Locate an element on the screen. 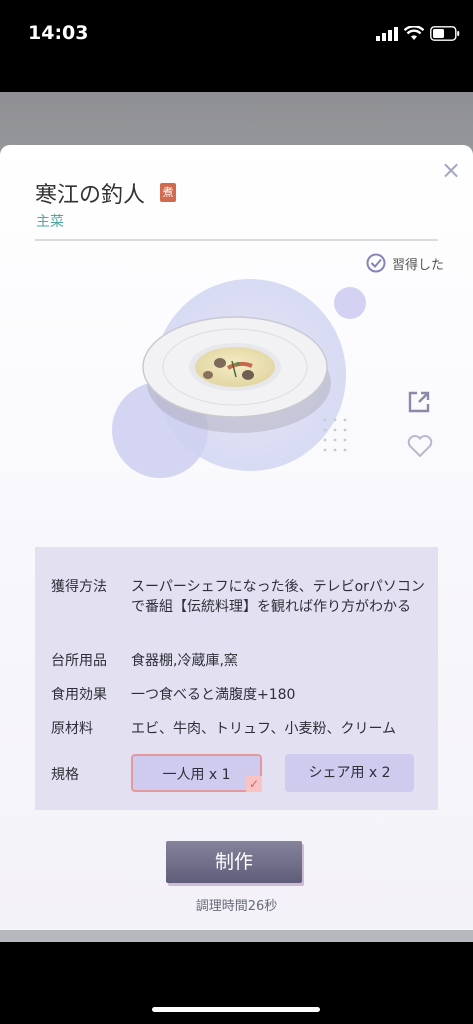 The image size is (473, 1024). info-value: 一つ食べると満腹度+180 is located at coordinates (213, 695).